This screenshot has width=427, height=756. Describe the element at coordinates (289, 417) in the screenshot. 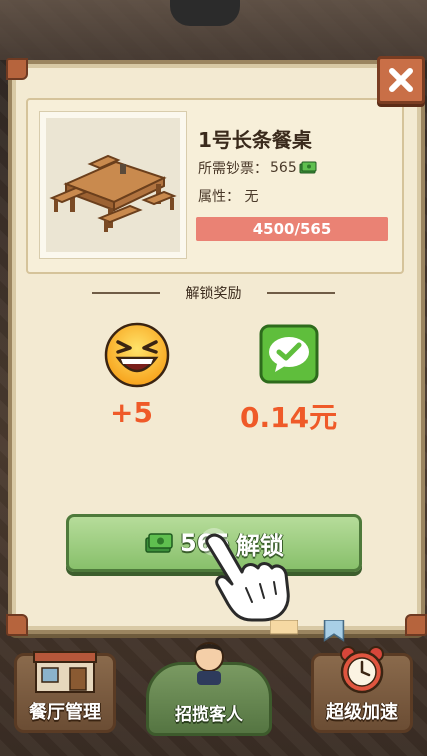

I see `reward-value-cash: 0.14元` at that location.